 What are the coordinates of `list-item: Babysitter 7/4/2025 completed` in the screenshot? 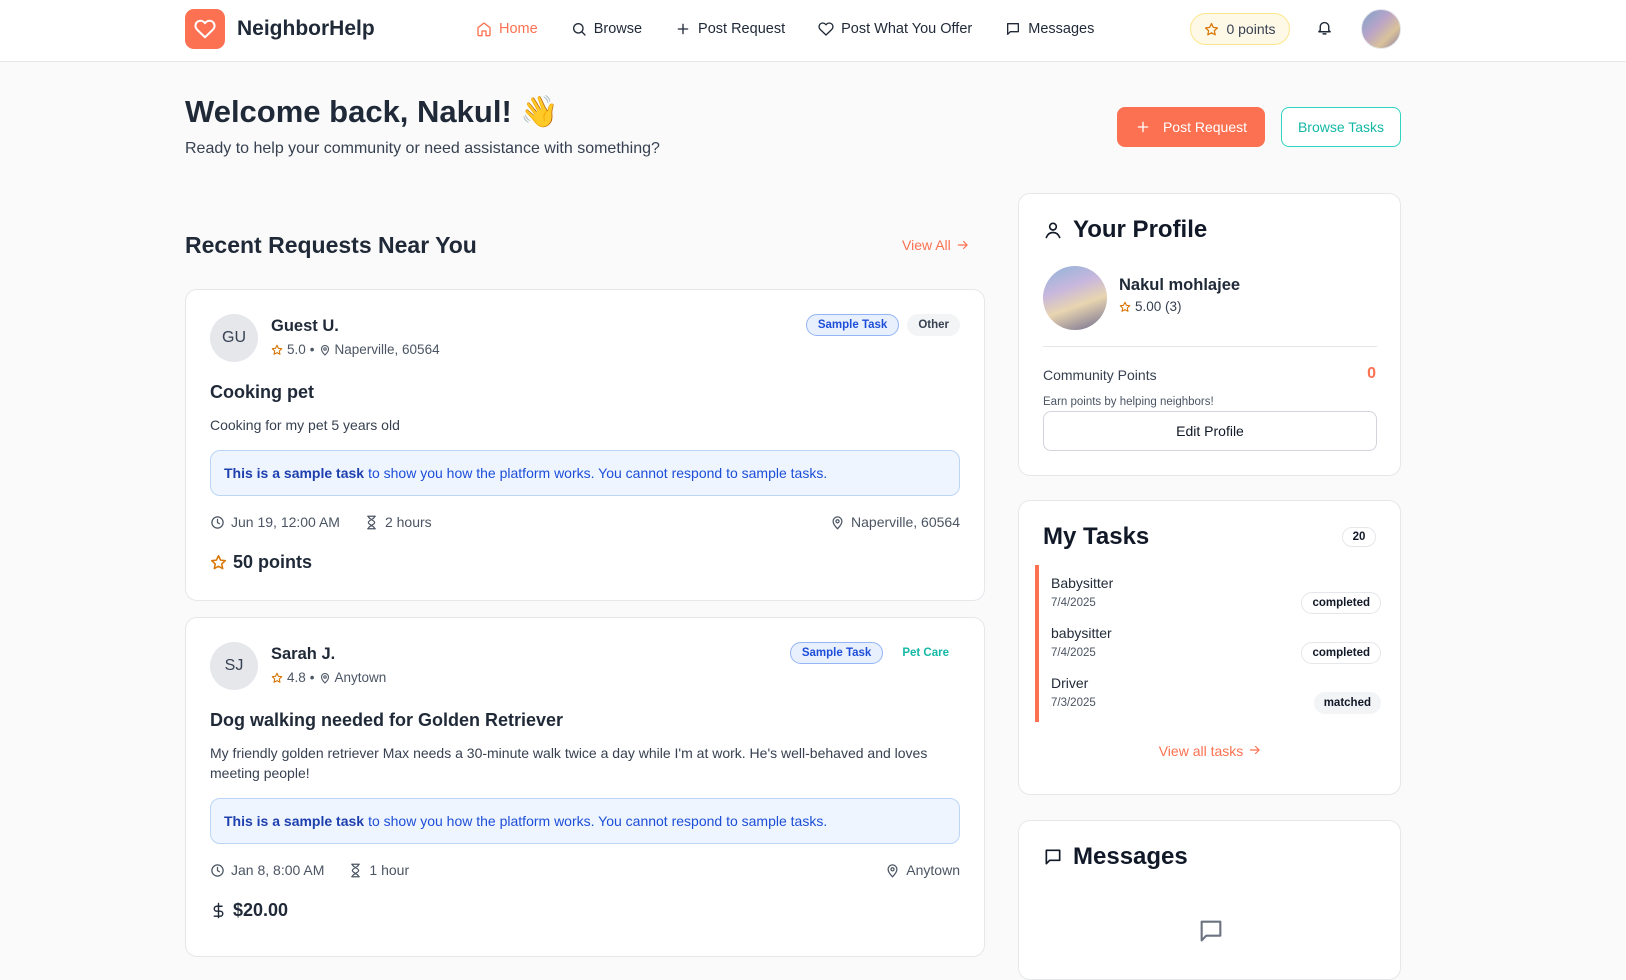 It's located at (1216, 598).